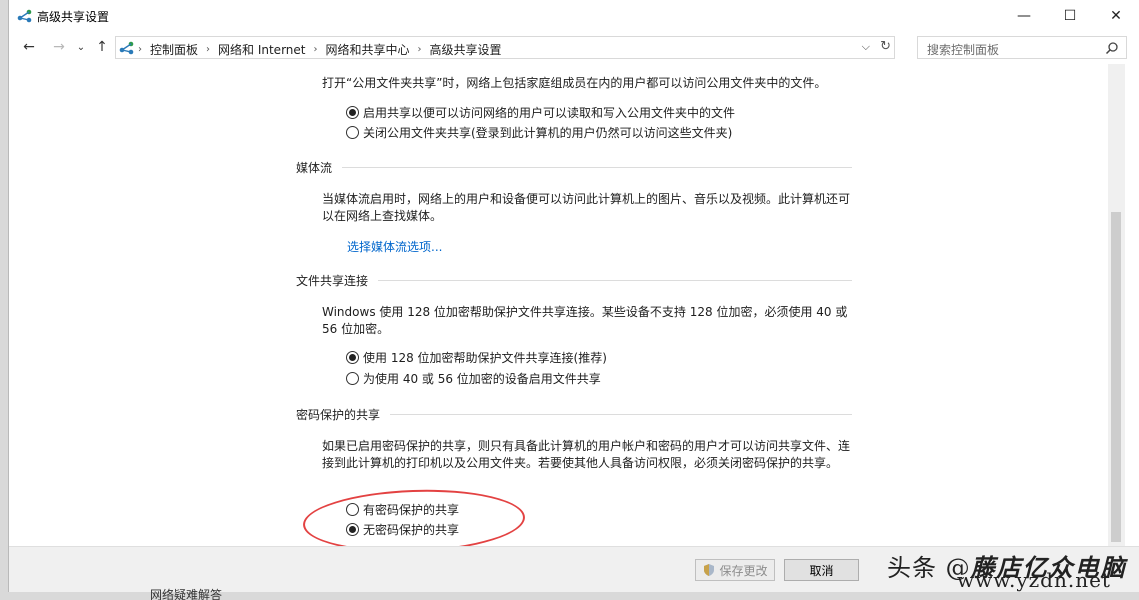 The width and height of the screenshot is (1139, 600). Describe the element at coordinates (126, 48) in the screenshot. I see `network-icon` at that location.